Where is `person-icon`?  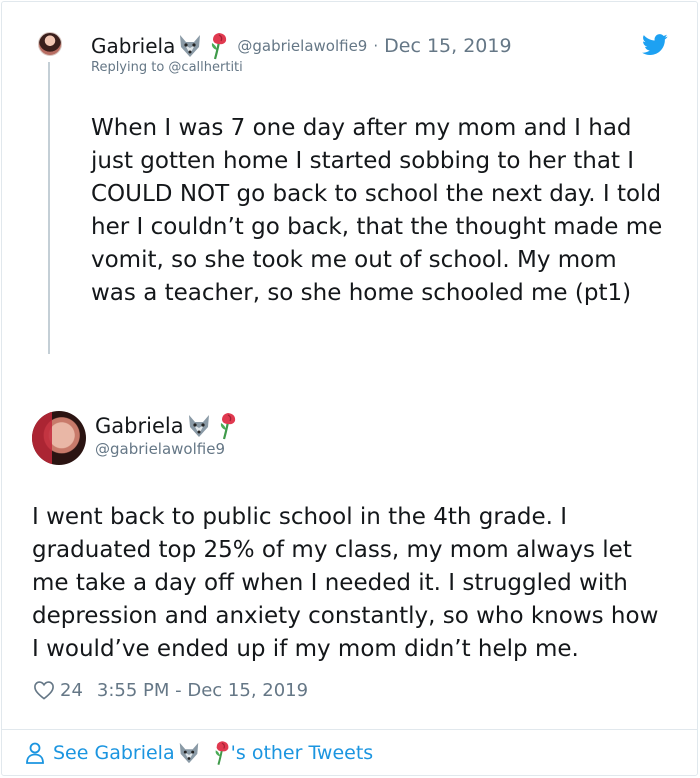 person-icon is located at coordinates (35, 753).